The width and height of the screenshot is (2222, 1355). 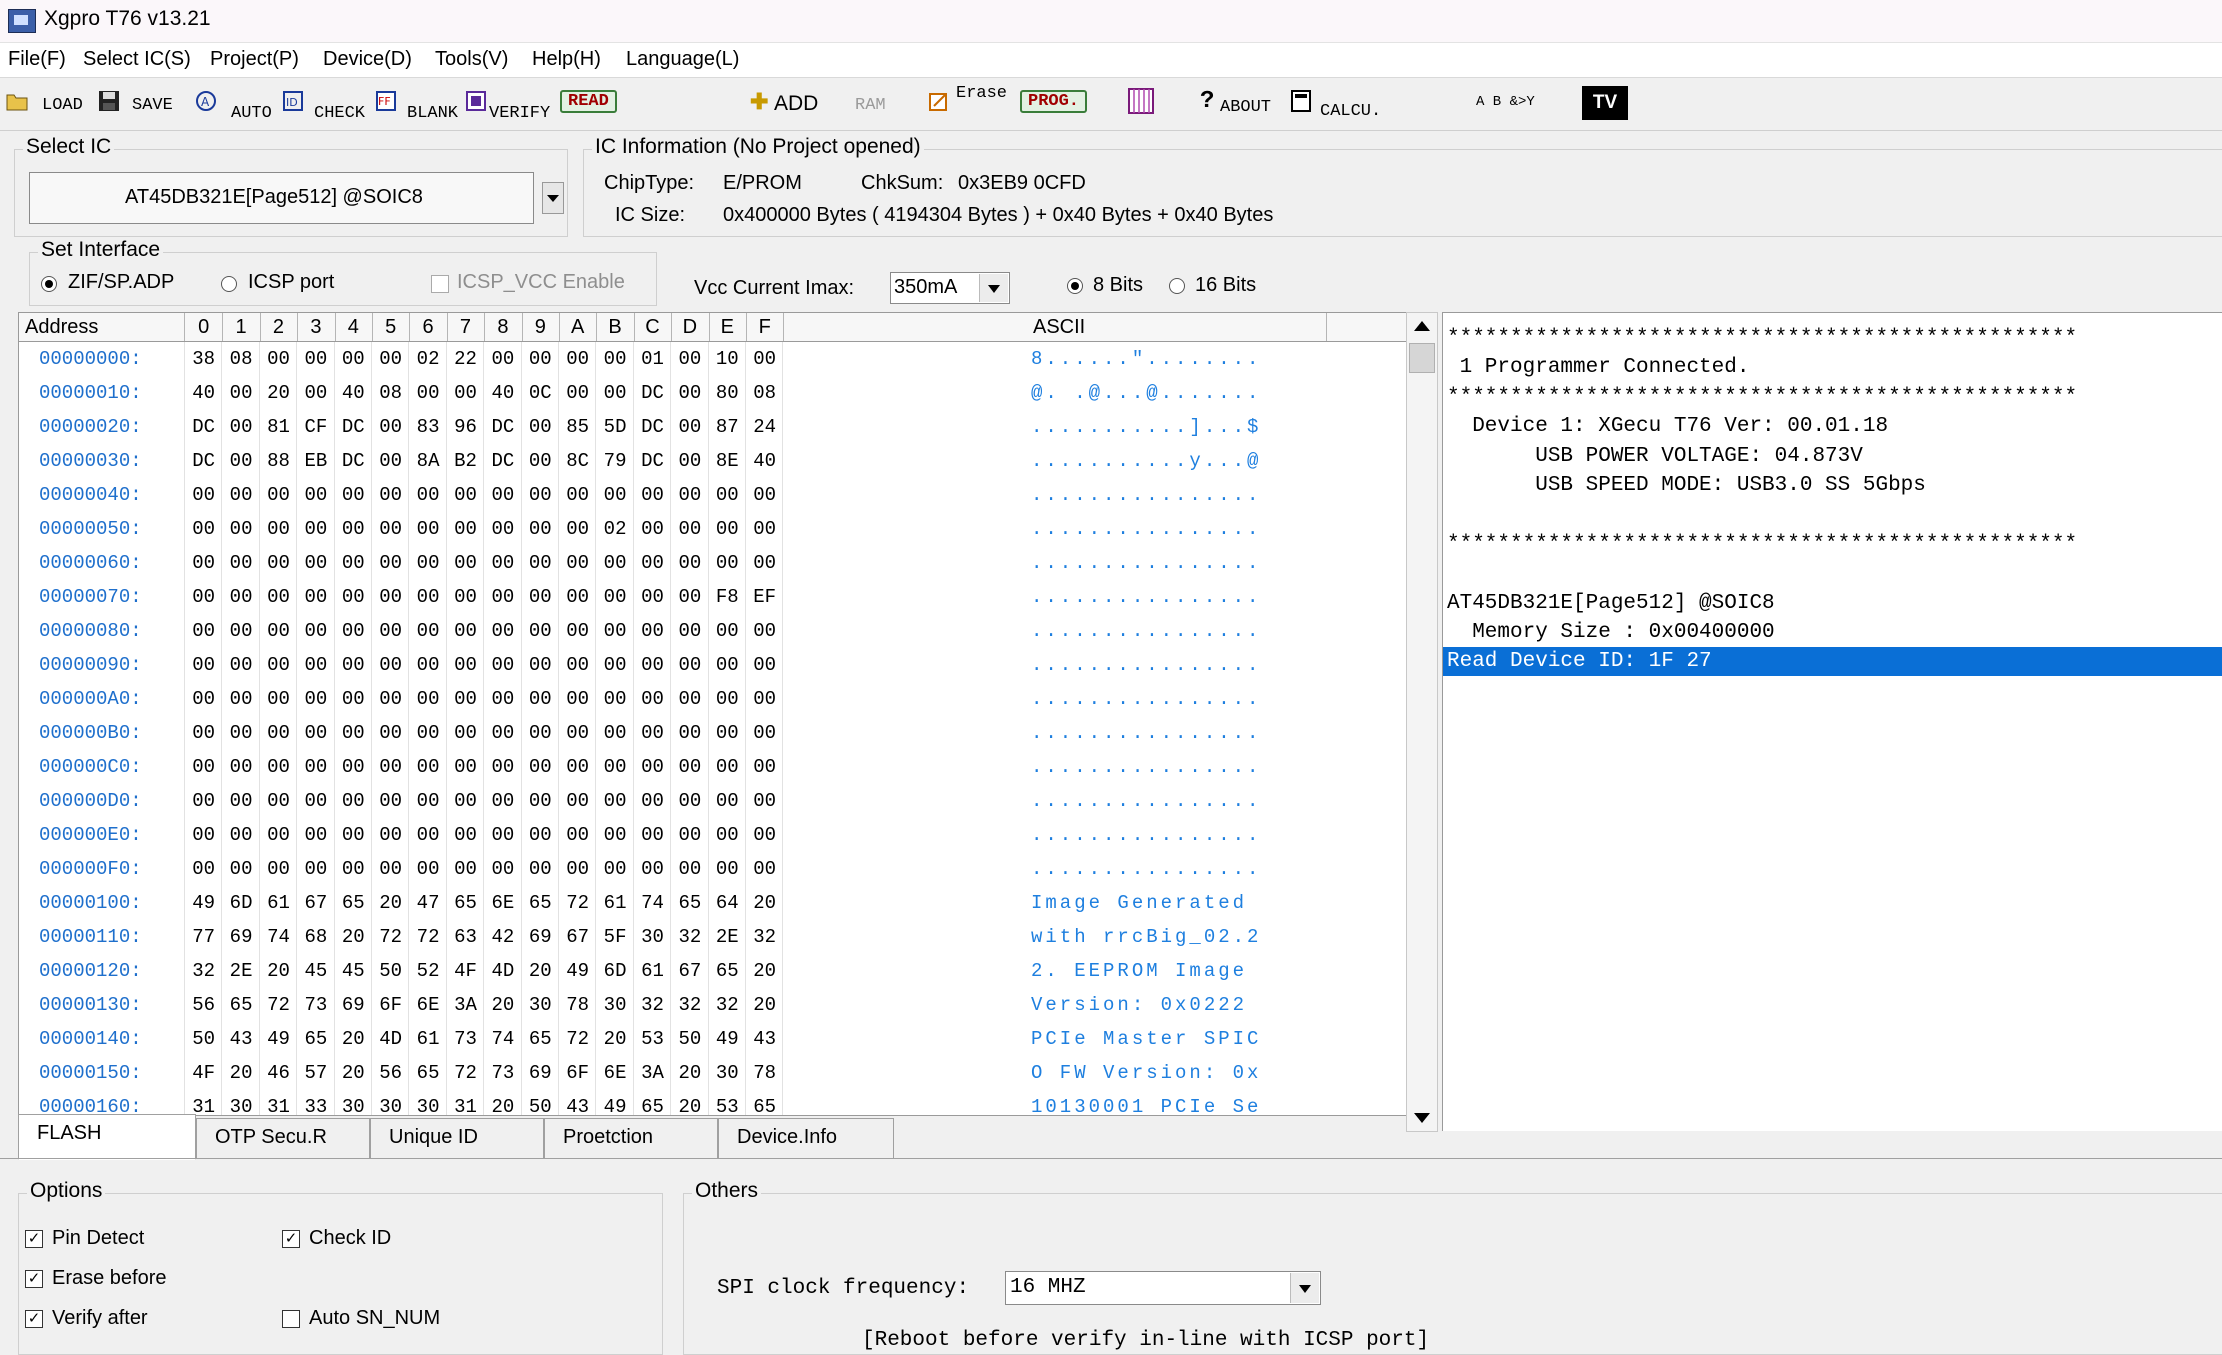 I want to click on tab-protection: Proetction, so click(x=631, y=1138).